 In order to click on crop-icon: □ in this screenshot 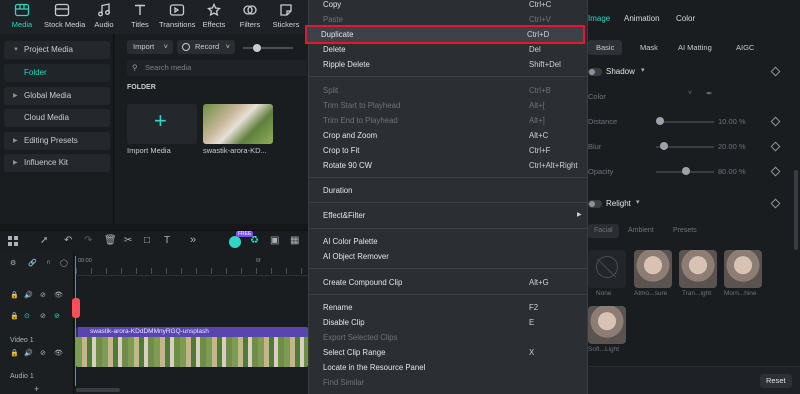, I will do `click(147, 240)`.